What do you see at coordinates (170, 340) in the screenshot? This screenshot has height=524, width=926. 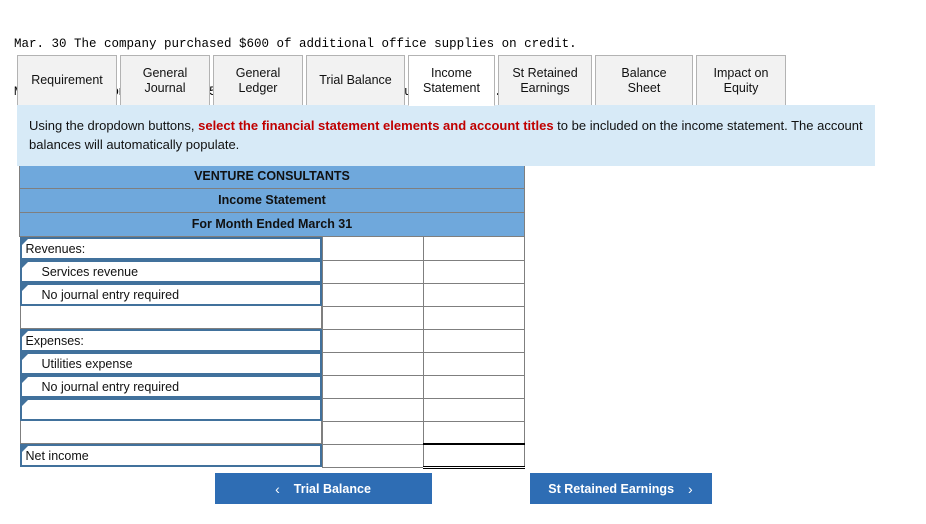 I see `account-dropdown: Expenses:` at bounding box center [170, 340].